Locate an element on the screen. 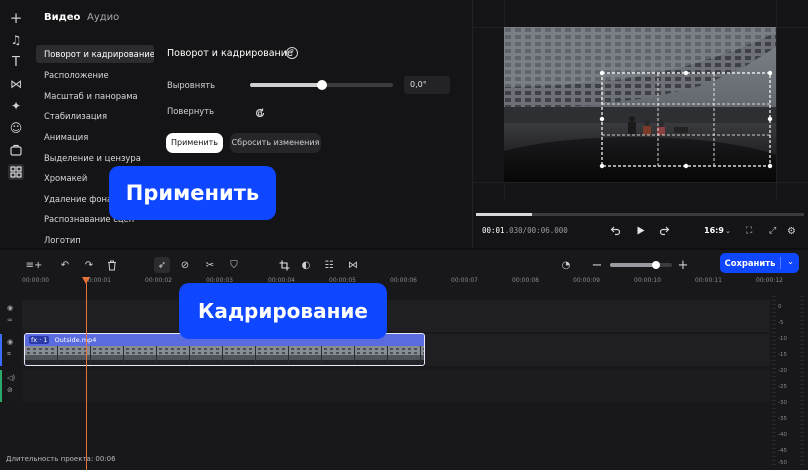 This screenshot has height=470, width=808. meter-label: -35 is located at coordinates (782, 419).